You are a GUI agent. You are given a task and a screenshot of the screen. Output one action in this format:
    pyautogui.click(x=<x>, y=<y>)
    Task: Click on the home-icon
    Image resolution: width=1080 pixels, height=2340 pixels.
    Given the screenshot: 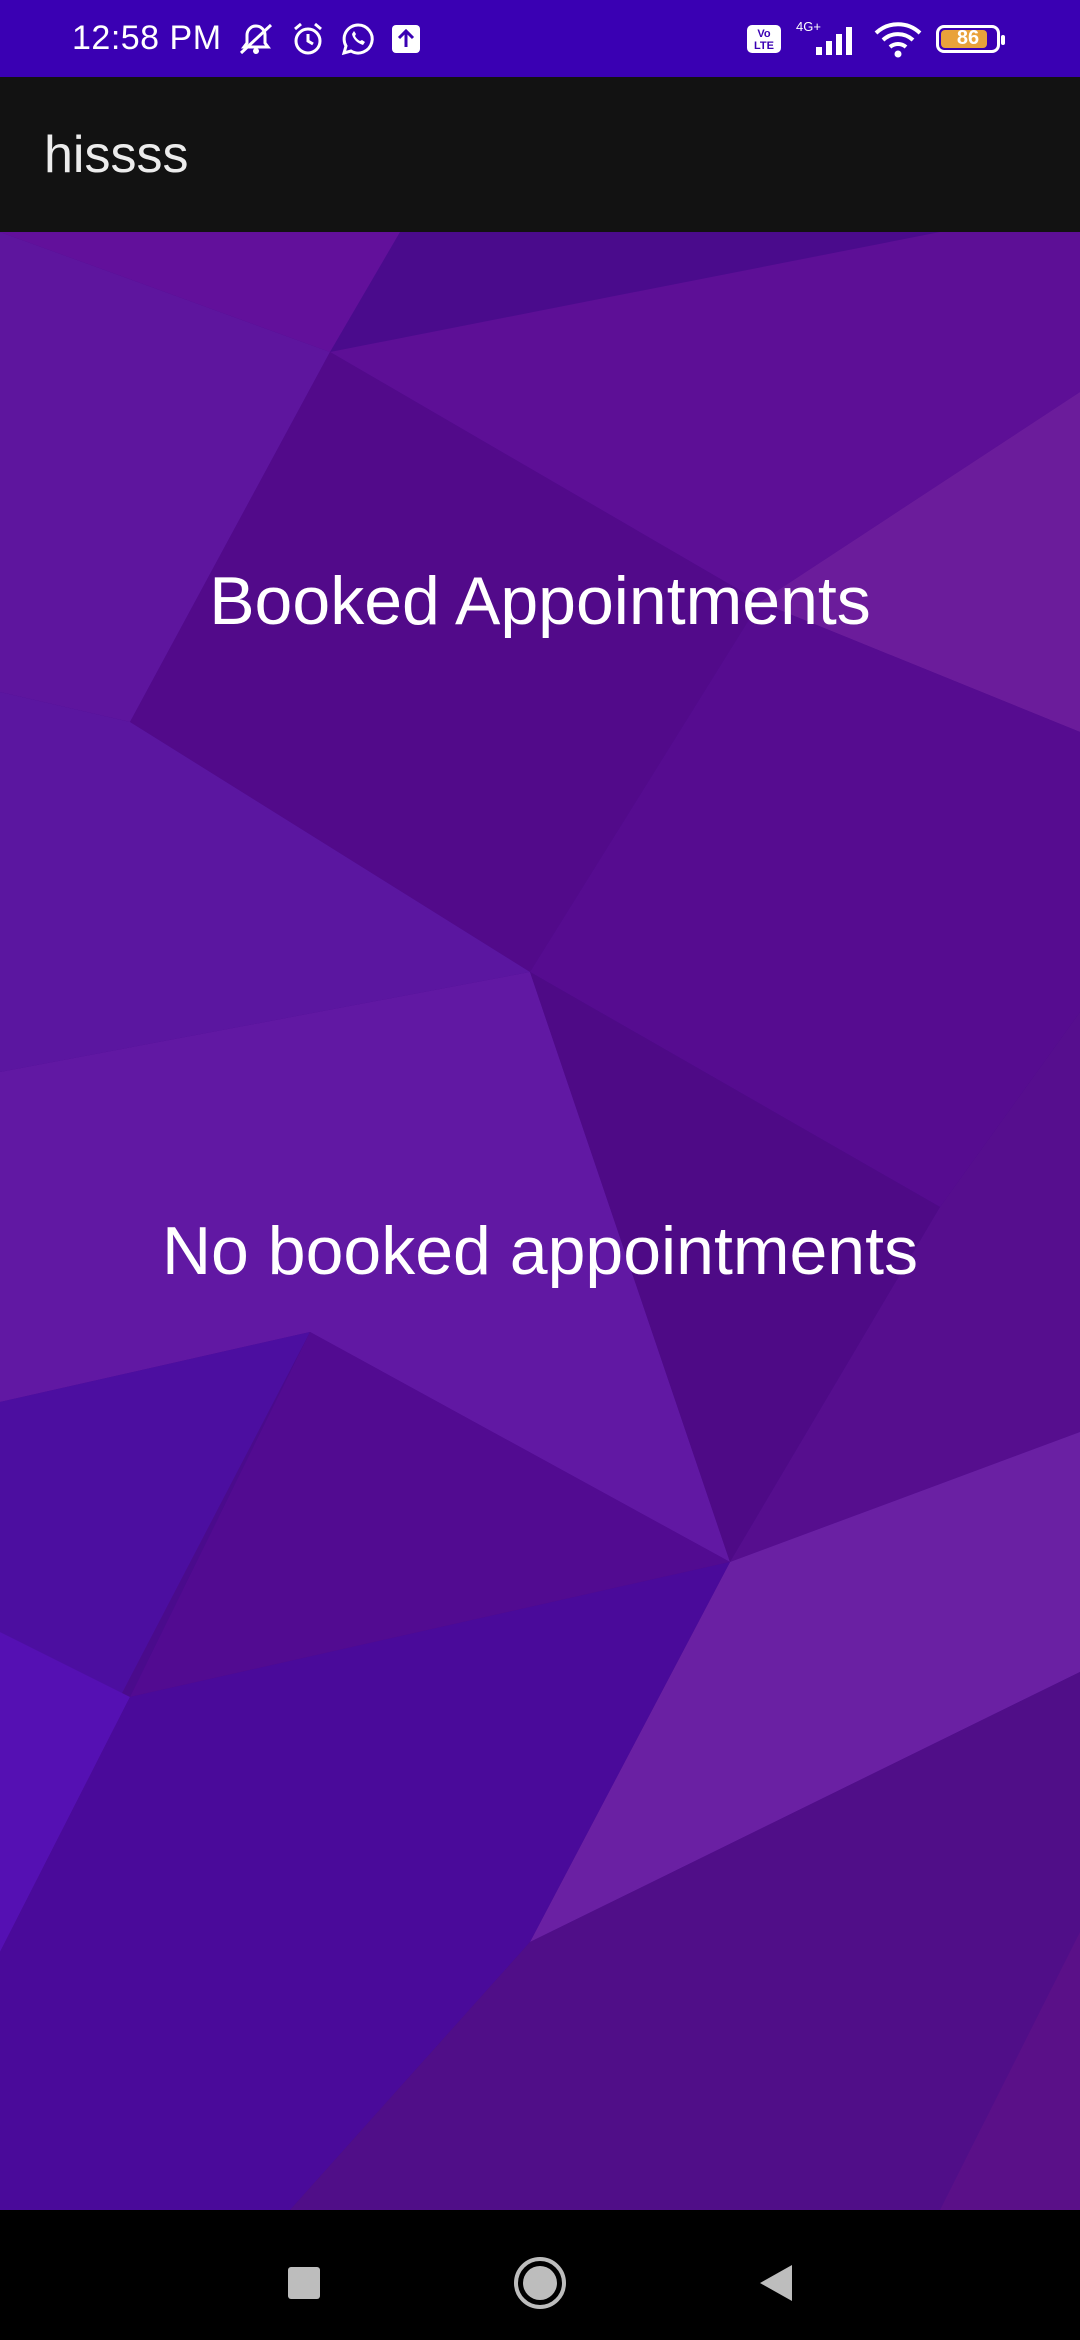 What is the action you would take?
    pyautogui.click(x=540, y=2285)
    